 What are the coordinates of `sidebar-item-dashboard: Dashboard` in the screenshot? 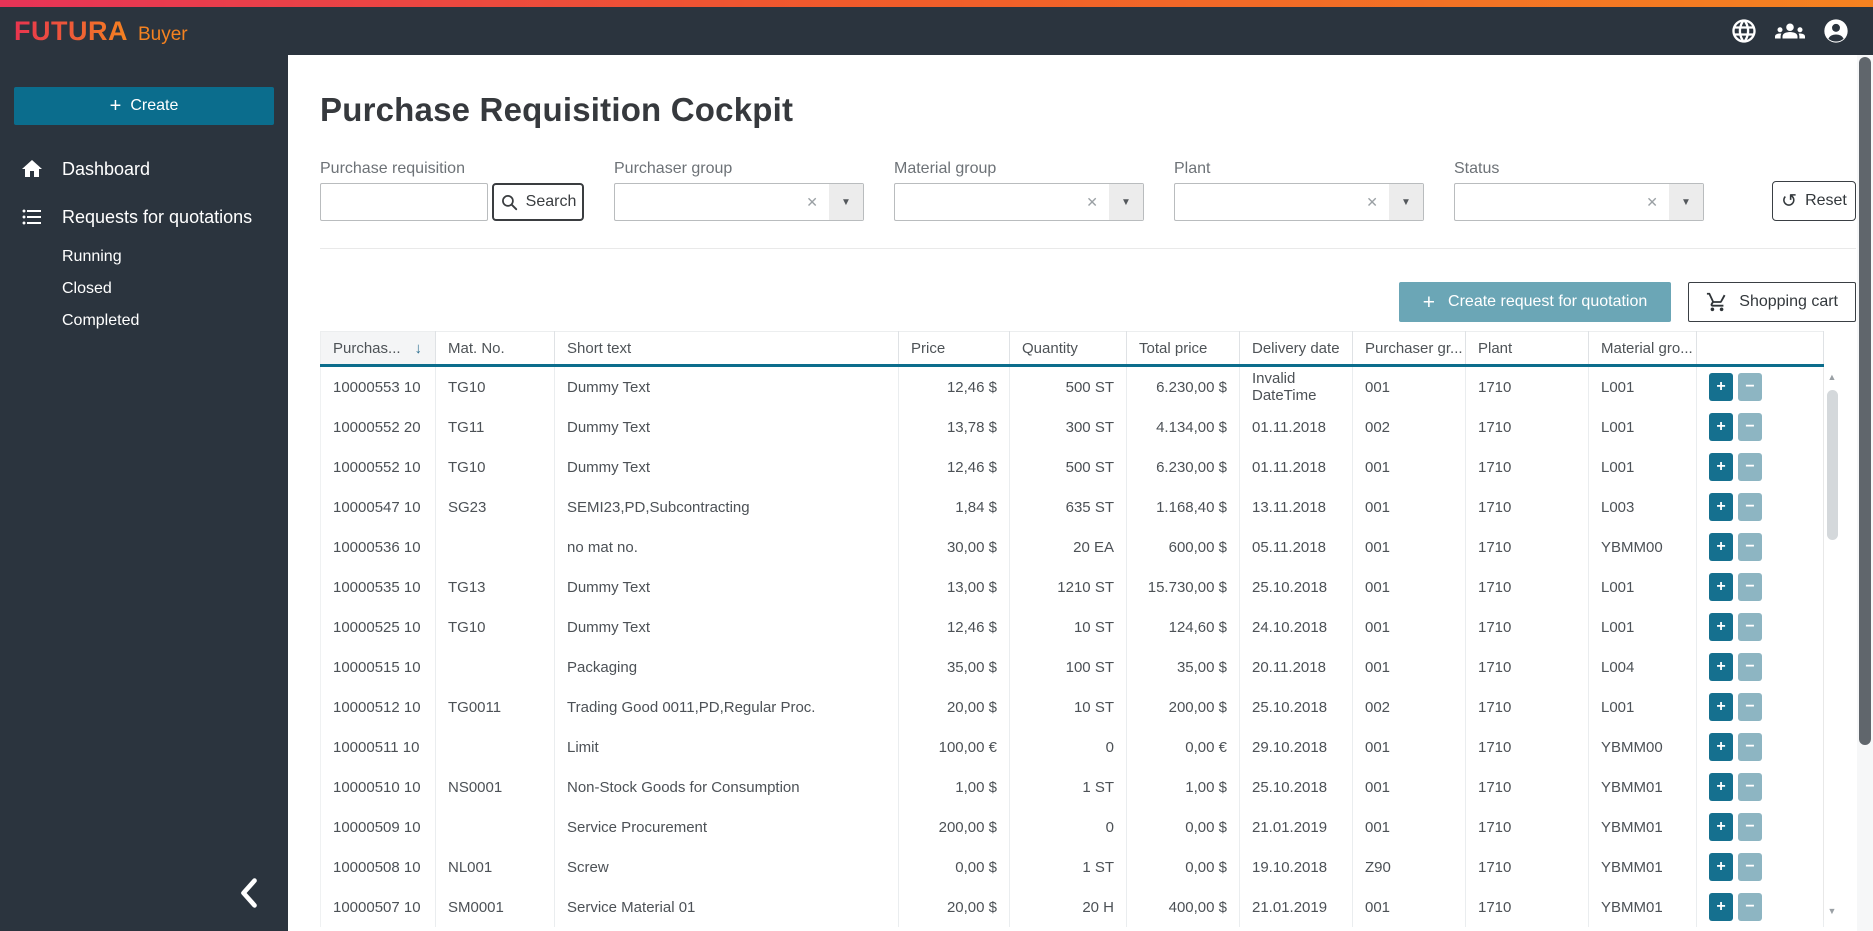 It's located at (144, 169).